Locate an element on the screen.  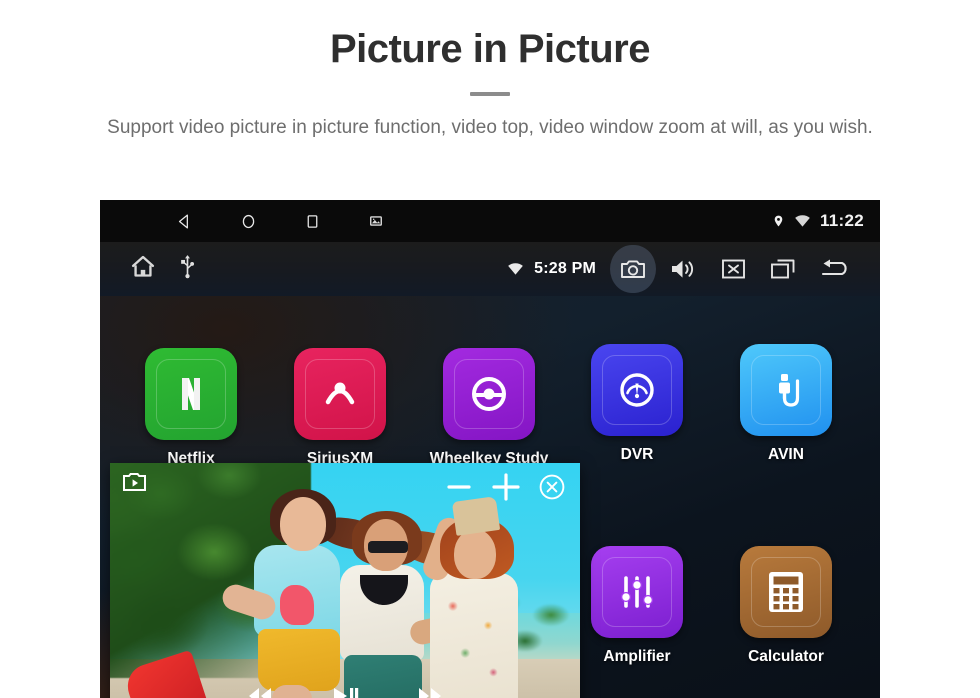
play-pause-icon is located at coordinates (346, 693).